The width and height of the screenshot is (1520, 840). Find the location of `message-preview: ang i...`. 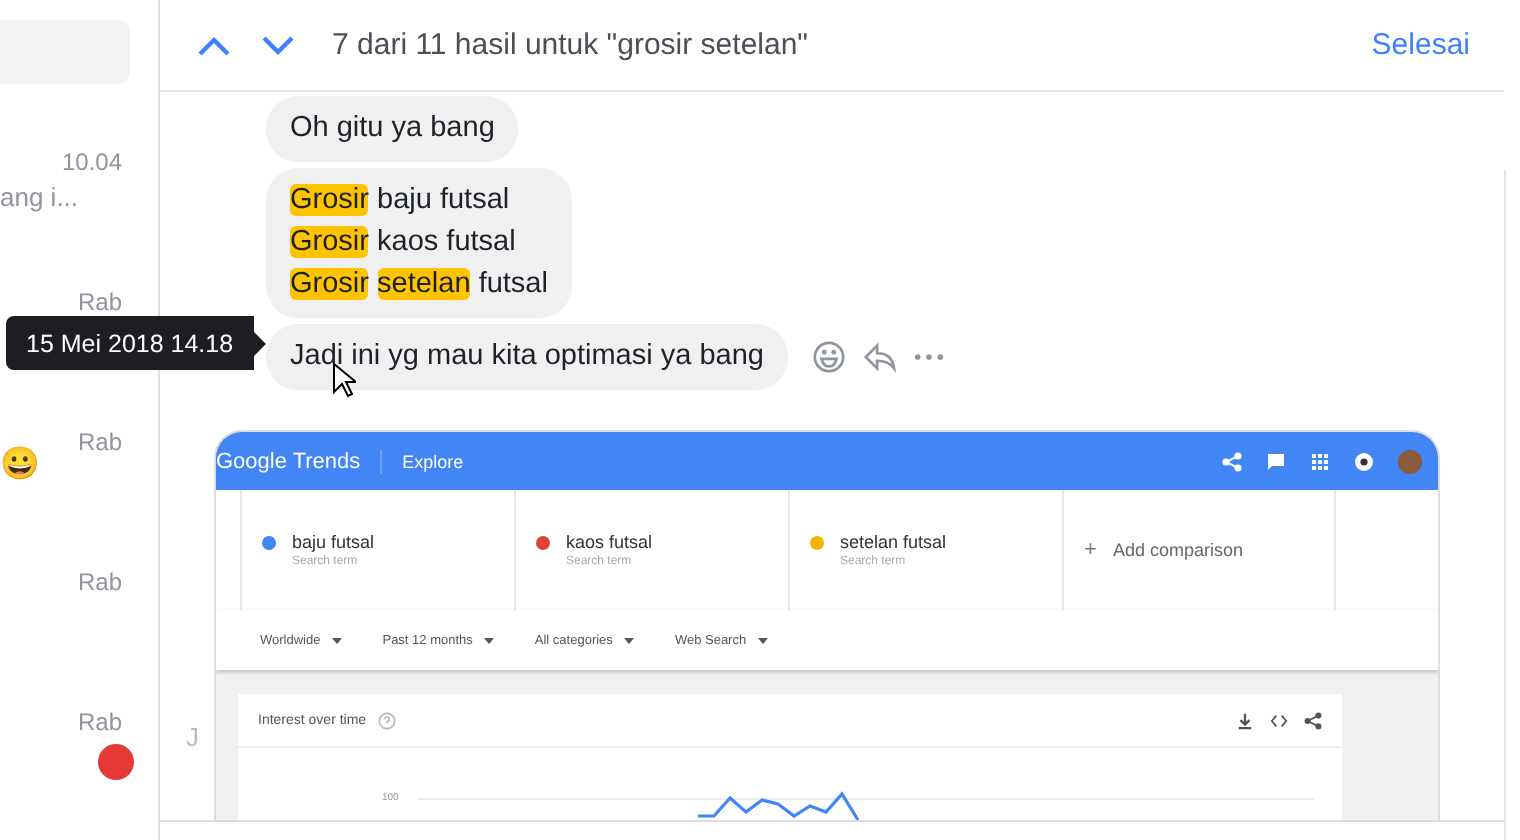

message-preview: ang i... is located at coordinates (39, 197).